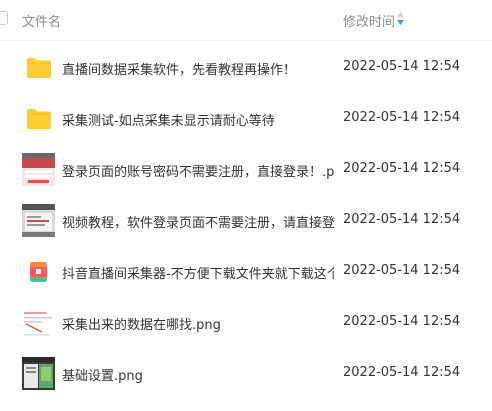 The image size is (492, 411). Describe the element at coordinates (198, 170) in the screenshot. I see `file-name: 登录页面的账号密码不需要注册，直接登录！.png` at that location.